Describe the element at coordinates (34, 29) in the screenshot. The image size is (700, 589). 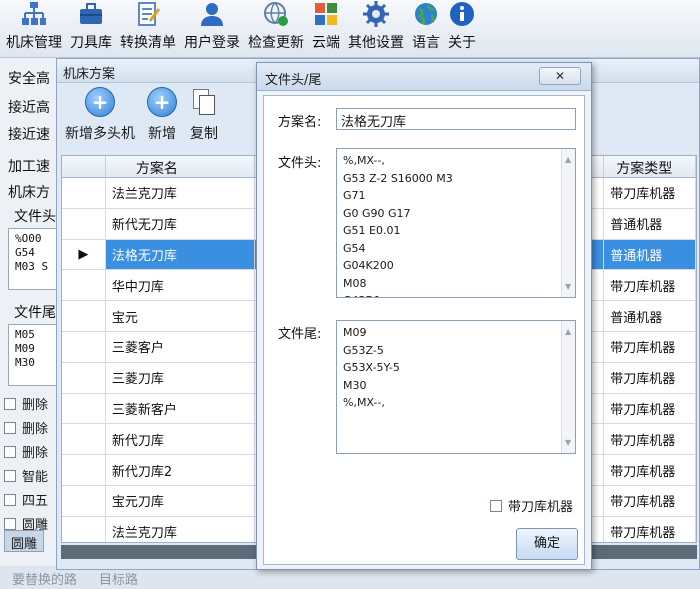
I see `toolbar-button-machine-tree: 机床管理` at that location.